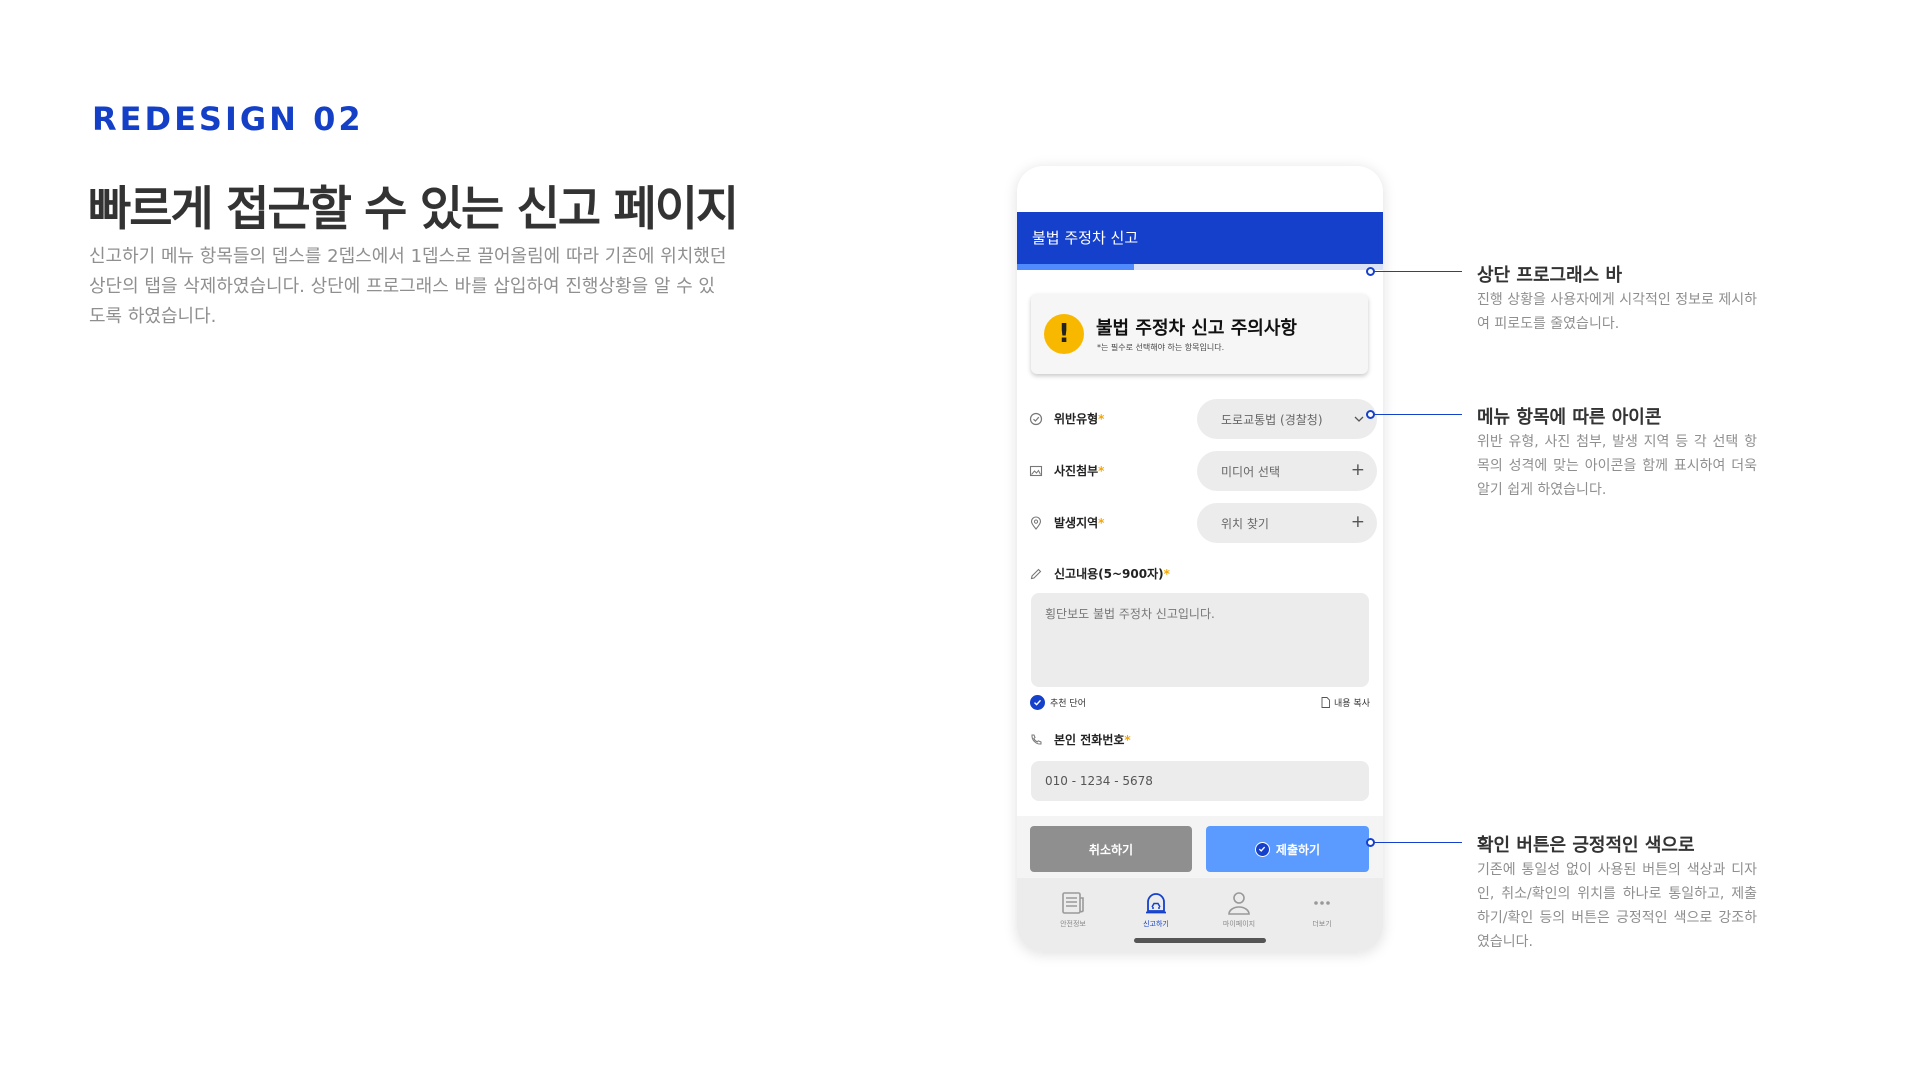 This screenshot has height=1080, width=1920. I want to click on submit-label: 제출하기, so click(1298, 849).